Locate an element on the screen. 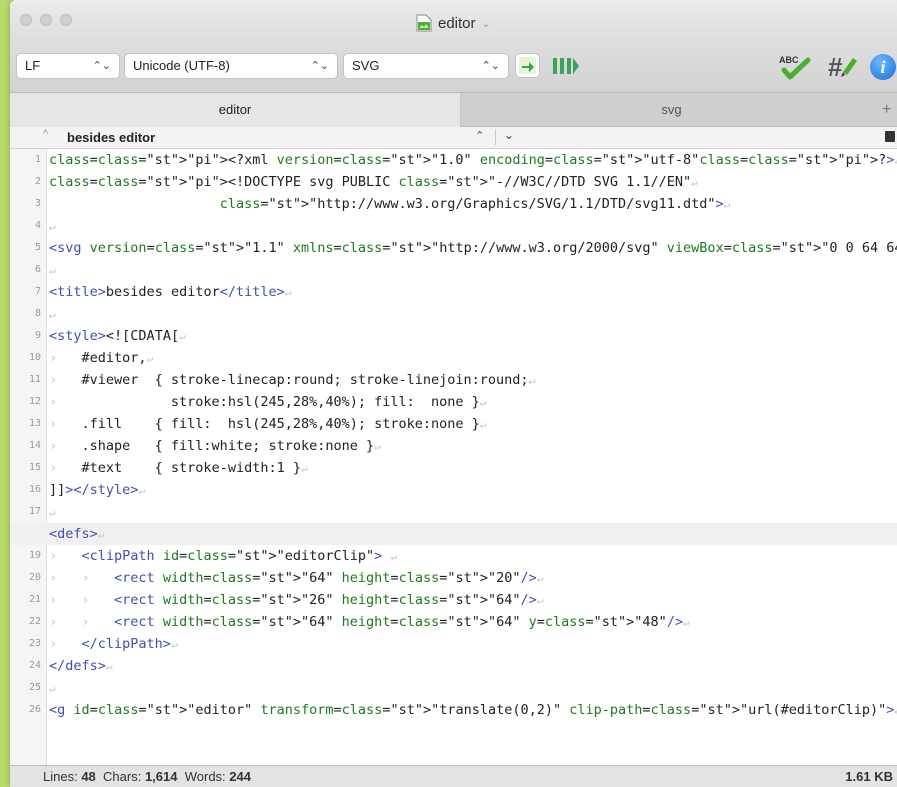 This screenshot has width=897, height=787. title-bar: editor ⌄ is located at coordinates (453, 22).